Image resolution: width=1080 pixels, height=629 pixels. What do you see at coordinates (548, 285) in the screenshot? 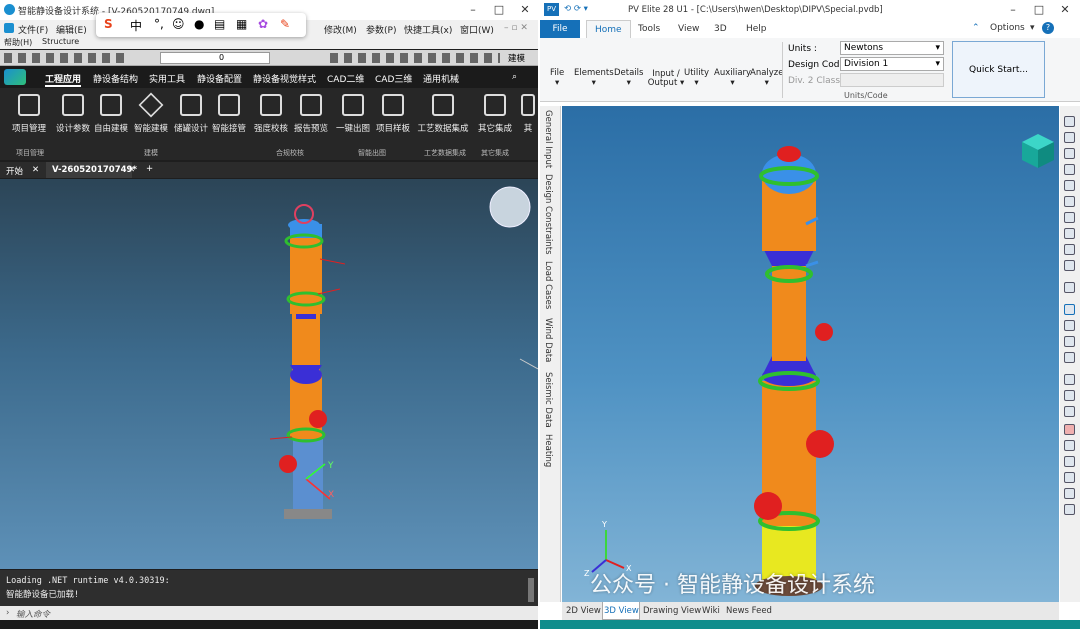
I see `tab-load-cases: Load Cases` at bounding box center [548, 285].